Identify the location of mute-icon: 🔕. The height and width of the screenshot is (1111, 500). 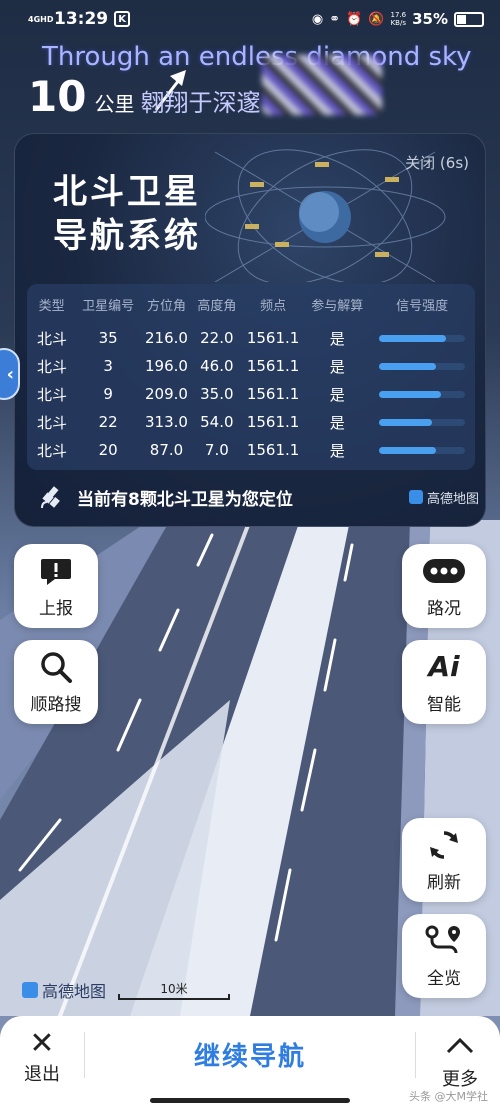
(376, 19).